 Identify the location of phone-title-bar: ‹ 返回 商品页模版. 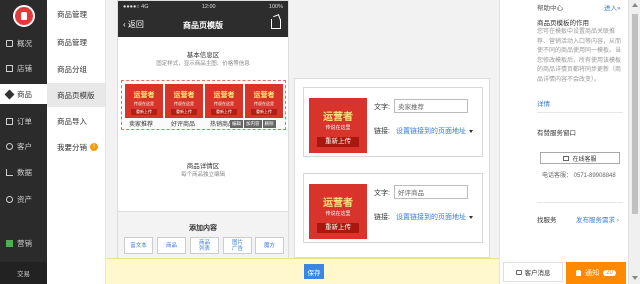
(203, 25).